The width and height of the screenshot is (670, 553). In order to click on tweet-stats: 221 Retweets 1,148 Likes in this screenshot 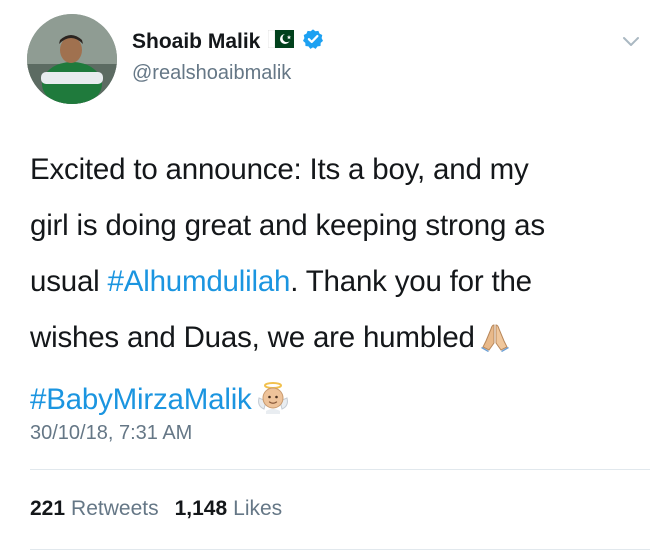, I will do `click(156, 509)`.